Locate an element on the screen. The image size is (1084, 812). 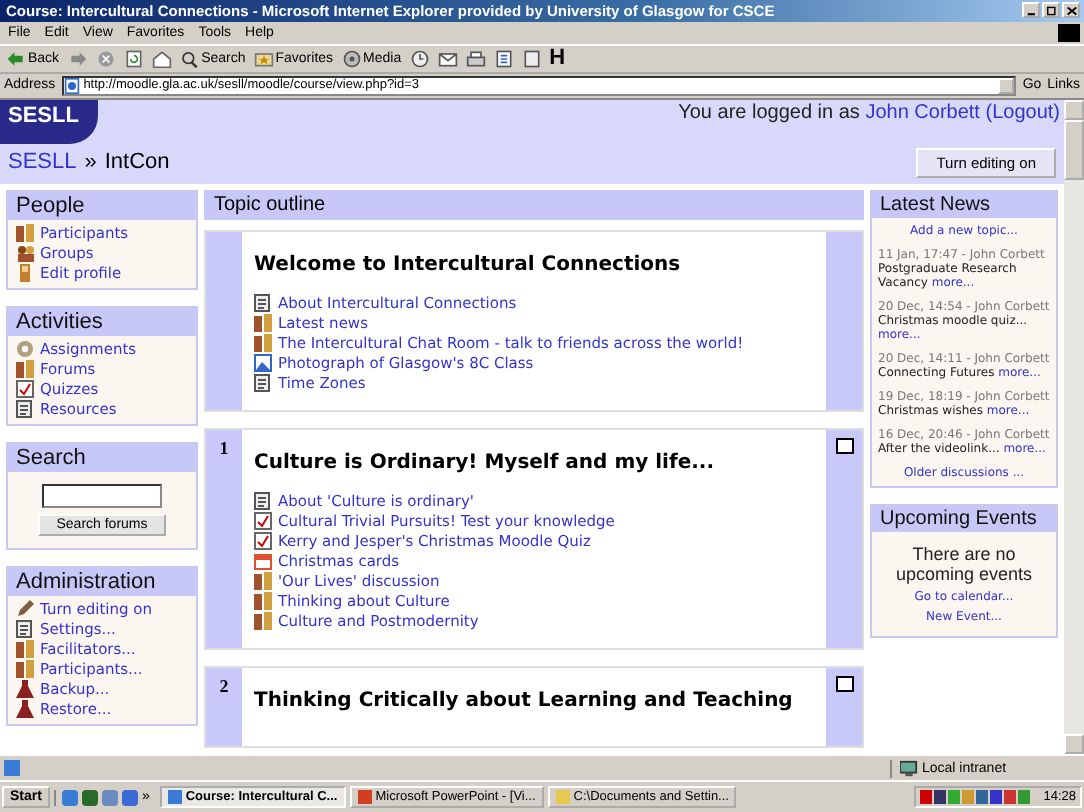
pencil-icon is located at coordinates (25, 608).